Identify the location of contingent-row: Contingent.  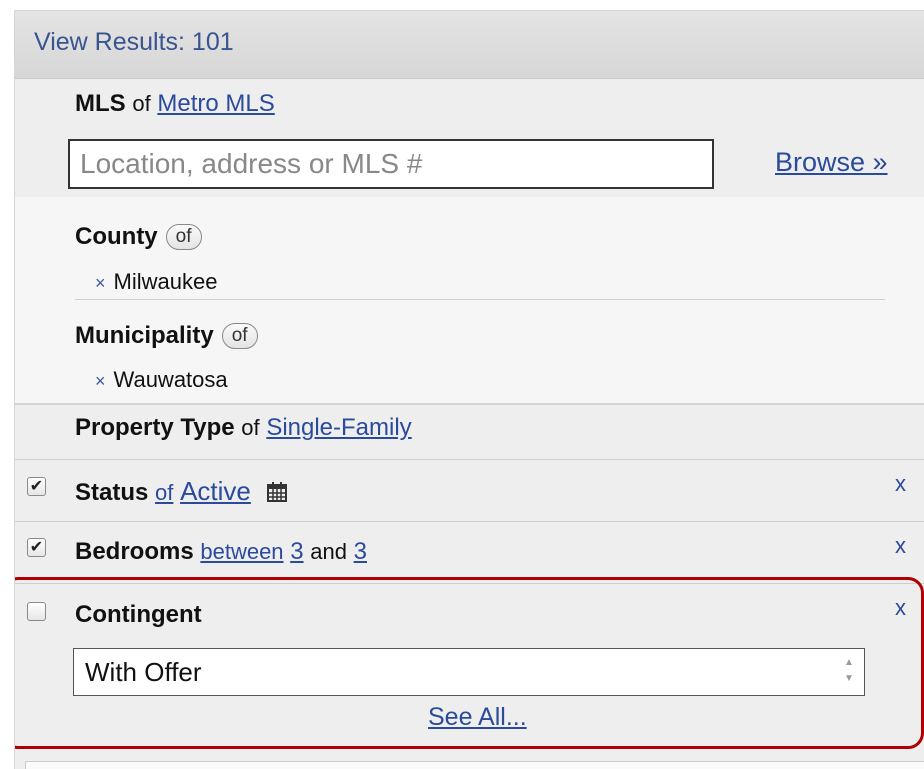
(138, 615).